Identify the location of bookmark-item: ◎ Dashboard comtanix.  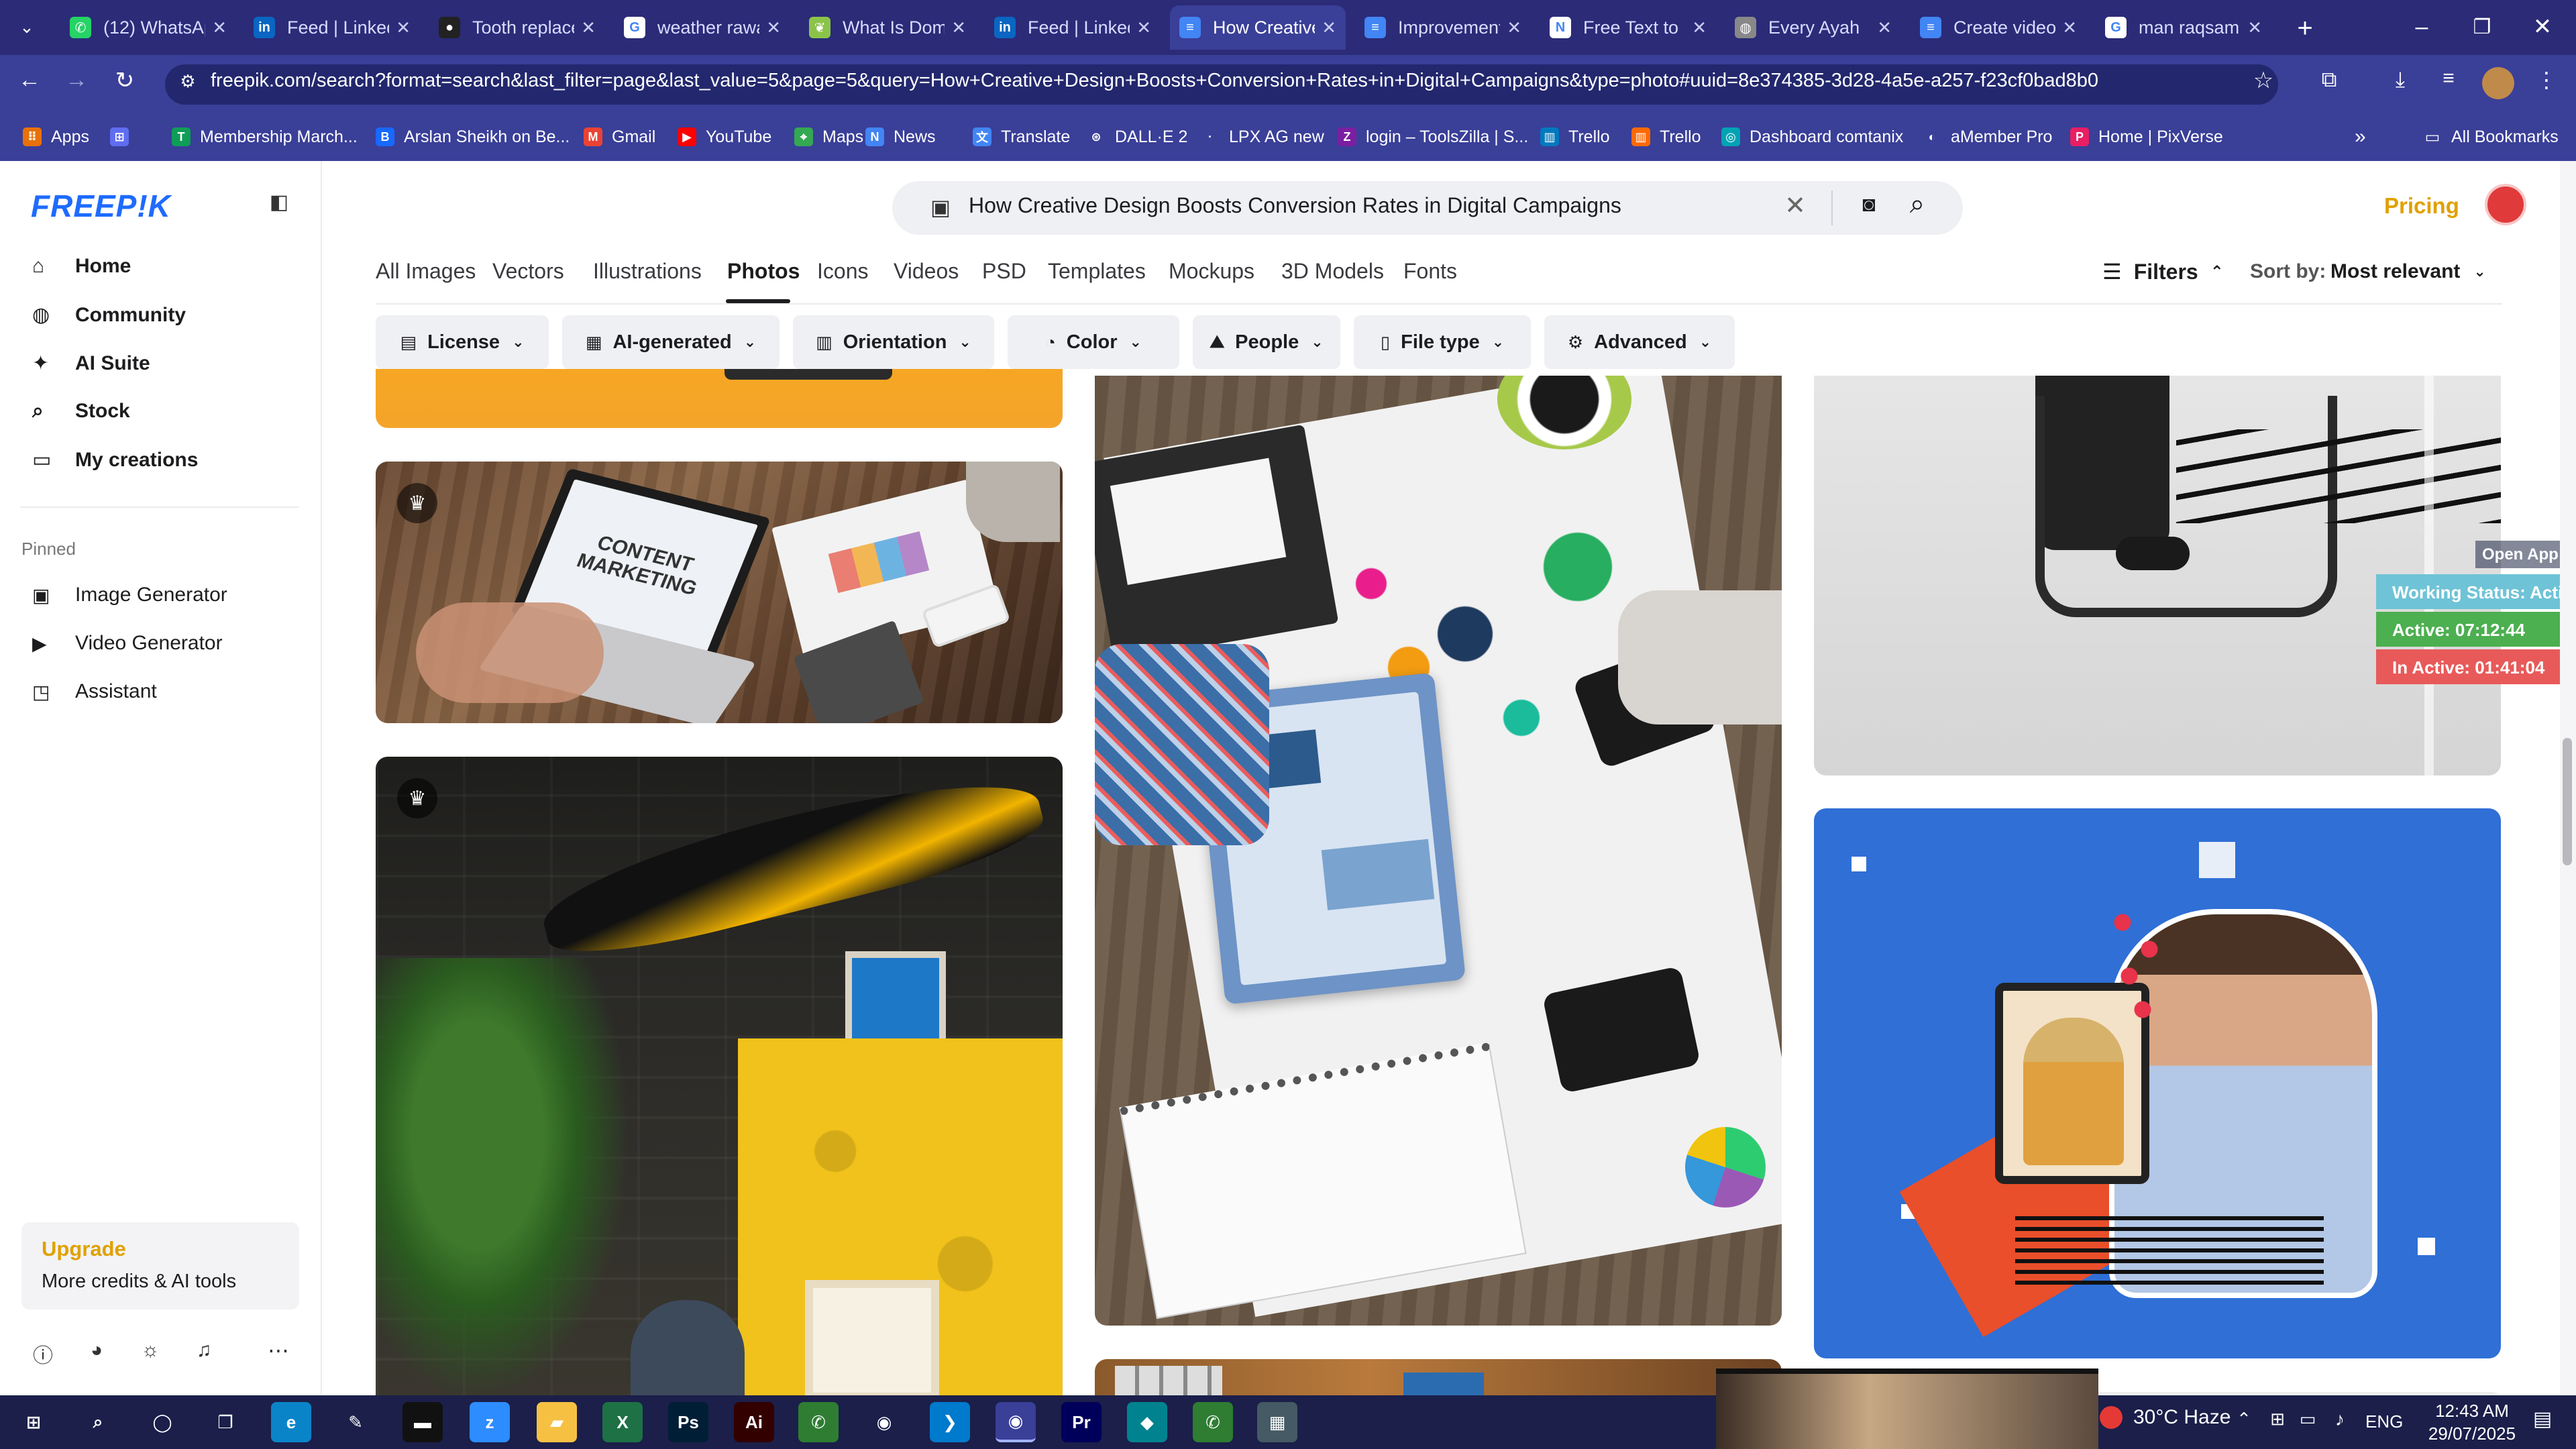
(1812, 137).